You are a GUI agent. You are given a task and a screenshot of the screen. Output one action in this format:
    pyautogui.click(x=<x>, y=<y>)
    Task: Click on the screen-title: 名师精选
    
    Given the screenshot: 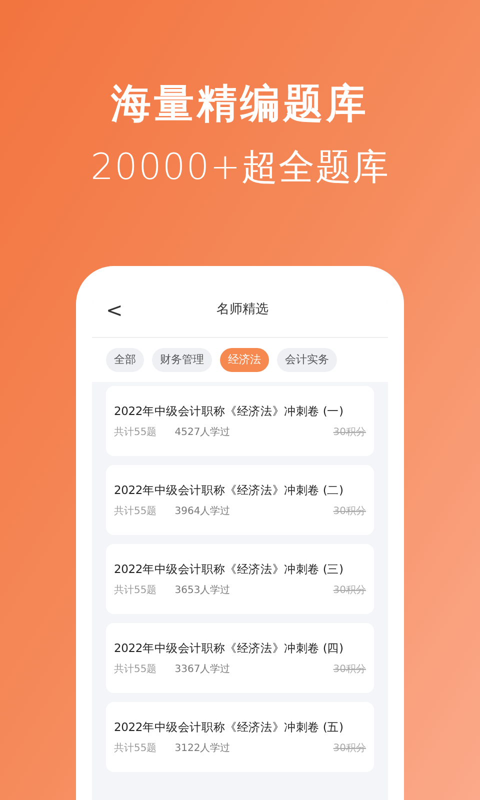 What is the action you would take?
    pyautogui.click(x=242, y=309)
    